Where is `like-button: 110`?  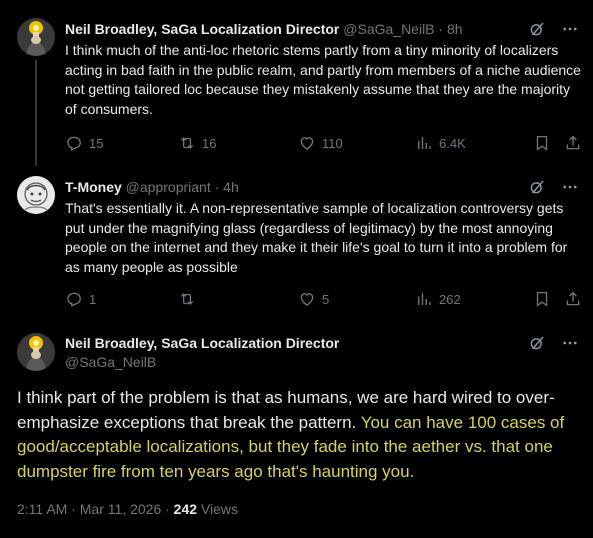
like-button: 110 is located at coordinates (320, 143).